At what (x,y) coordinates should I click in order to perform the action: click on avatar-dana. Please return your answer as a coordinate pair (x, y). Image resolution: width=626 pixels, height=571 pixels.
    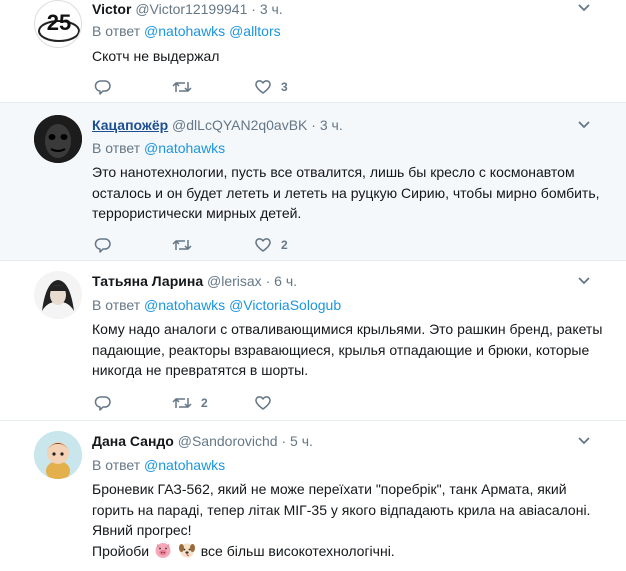
    Looking at the image, I should click on (58, 455).